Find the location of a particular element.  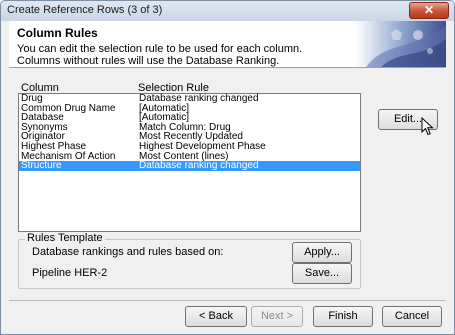

rule-cell: Database ranking changed is located at coordinates (199, 166).